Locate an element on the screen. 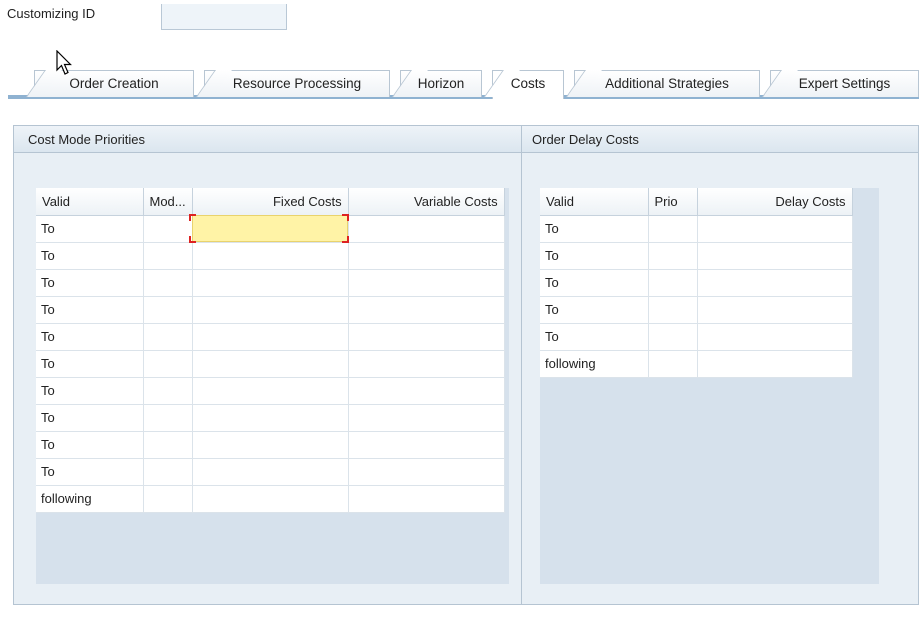 The image size is (919, 626). column-header-variable-costs: Variable Costs is located at coordinates (426, 202).